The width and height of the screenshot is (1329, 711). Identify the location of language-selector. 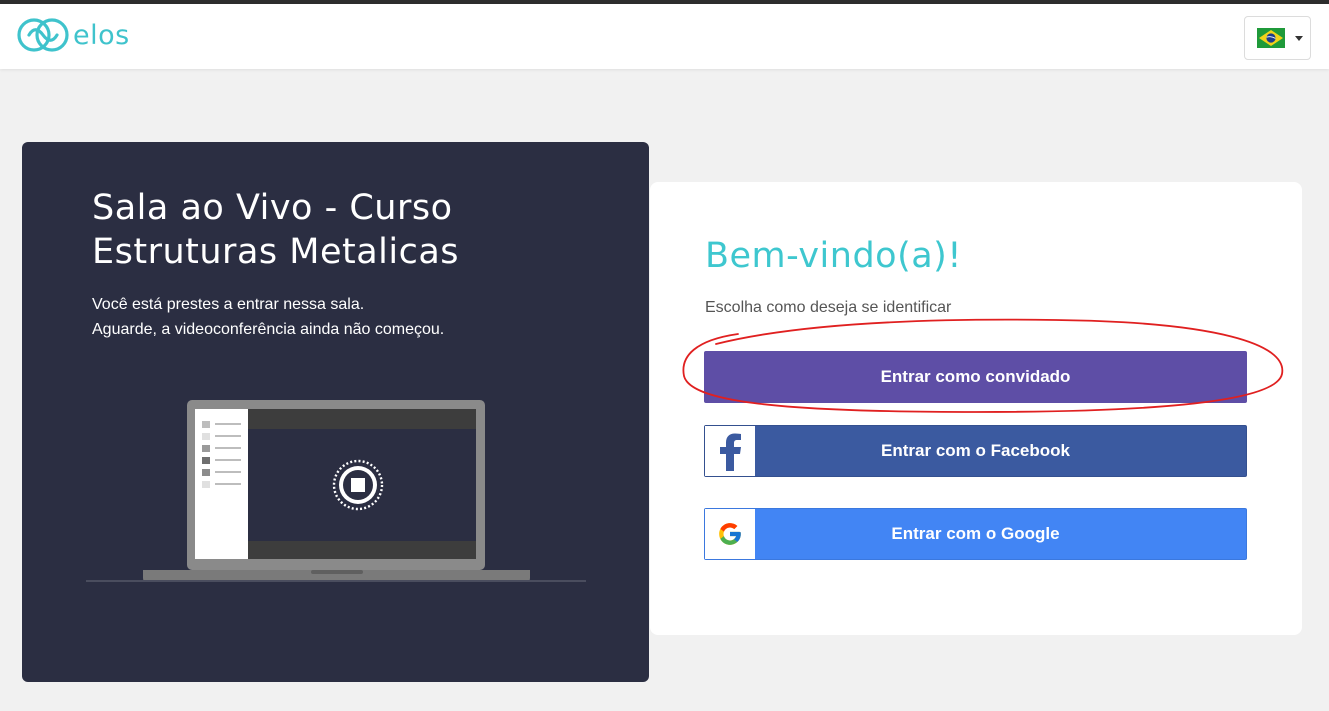
(1277, 38).